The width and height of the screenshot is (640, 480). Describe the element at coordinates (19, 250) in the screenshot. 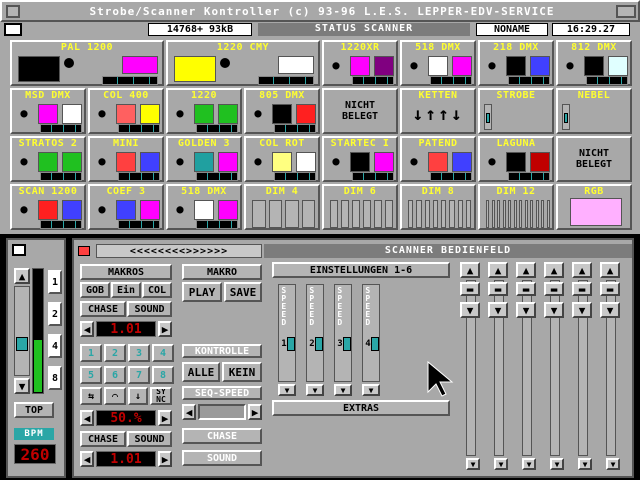

I see `tempo-close` at that location.